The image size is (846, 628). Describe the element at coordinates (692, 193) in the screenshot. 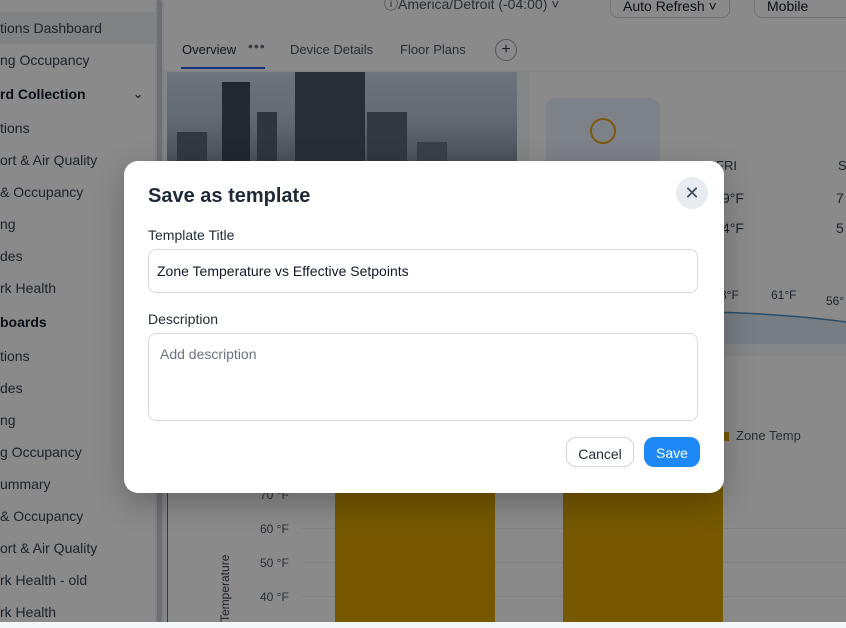

I see `close-icon: ✕` at that location.